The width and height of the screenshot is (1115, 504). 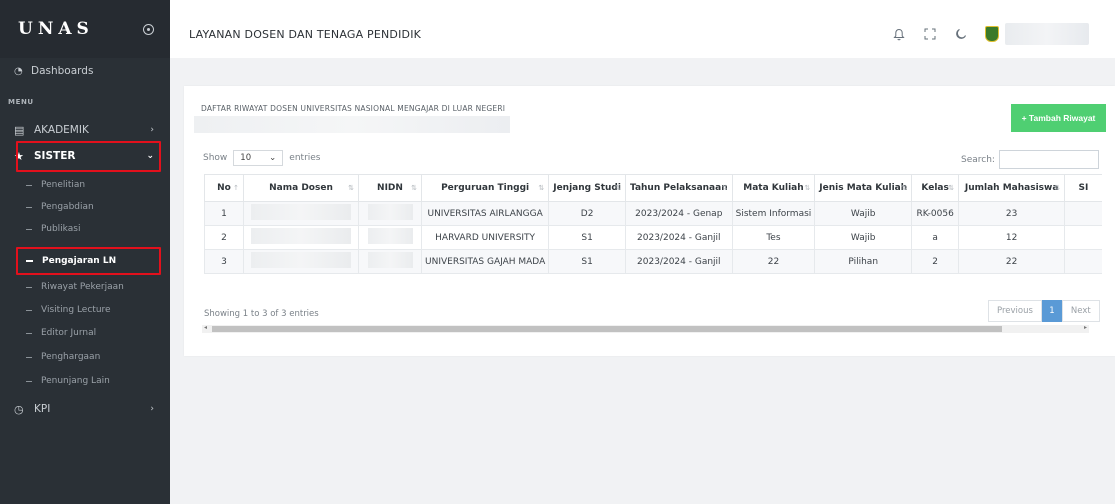 What do you see at coordinates (224, 237) in the screenshot?
I see `cell-no: 2` at bounding box center [224, 237].